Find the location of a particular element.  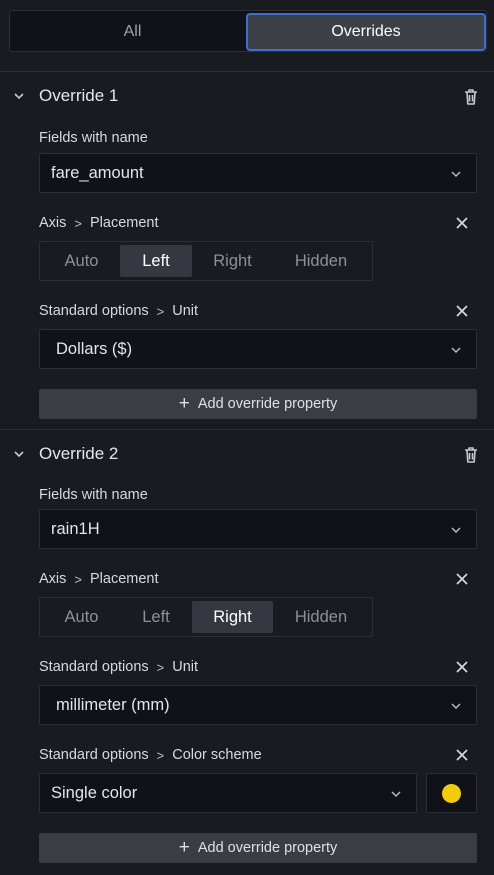

tab-all: All is located at coordinates (132, 32).